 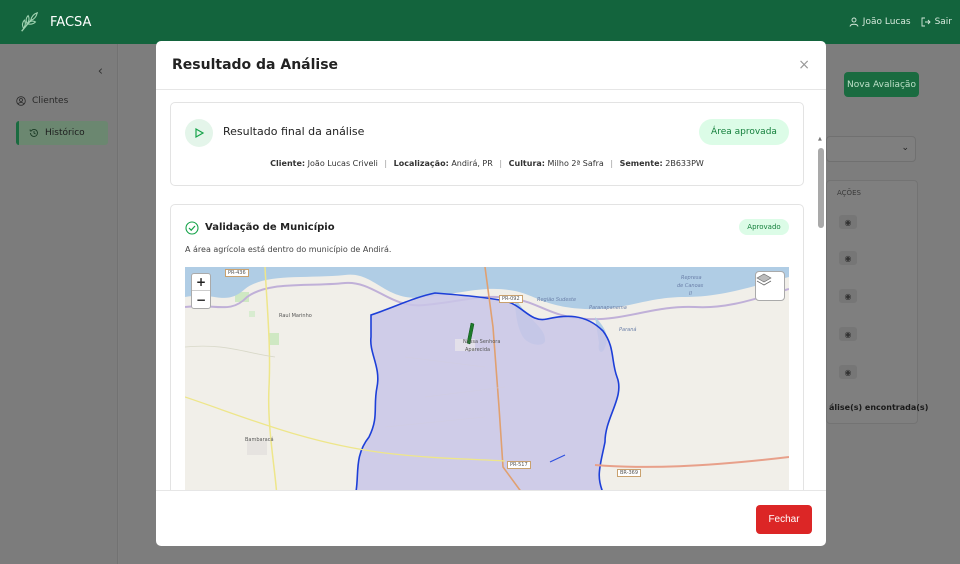 I want to click on scrollbar-thumb, so click(x=821, y=188).